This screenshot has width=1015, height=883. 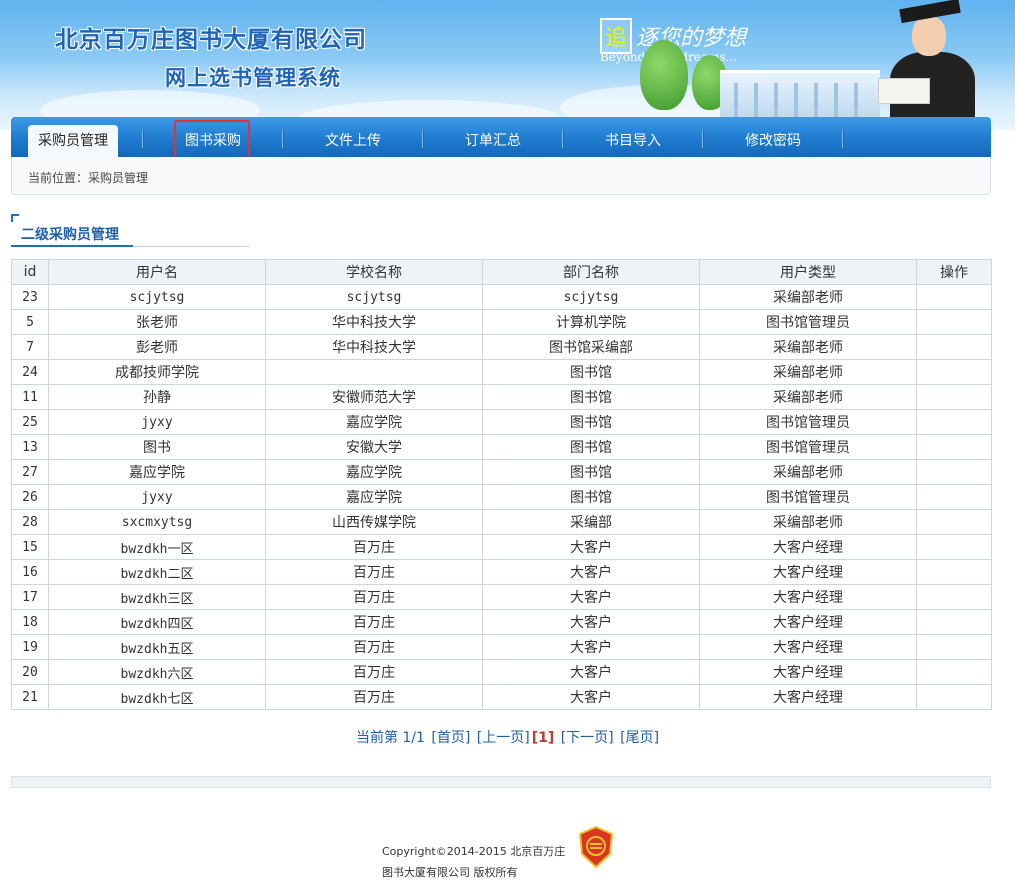 What do you see at coordinates (70, 235) in the screenshot?
I see `section-title: 二级采购员管理` at bounding box center [70, 235].